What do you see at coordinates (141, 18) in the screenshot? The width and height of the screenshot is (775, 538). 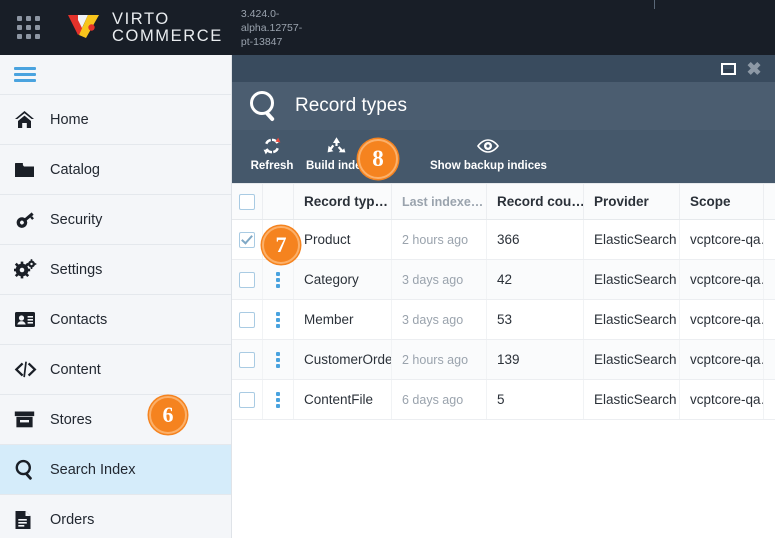 I see `brand-line-1: VIRTO` at bounding box center [141, 18].